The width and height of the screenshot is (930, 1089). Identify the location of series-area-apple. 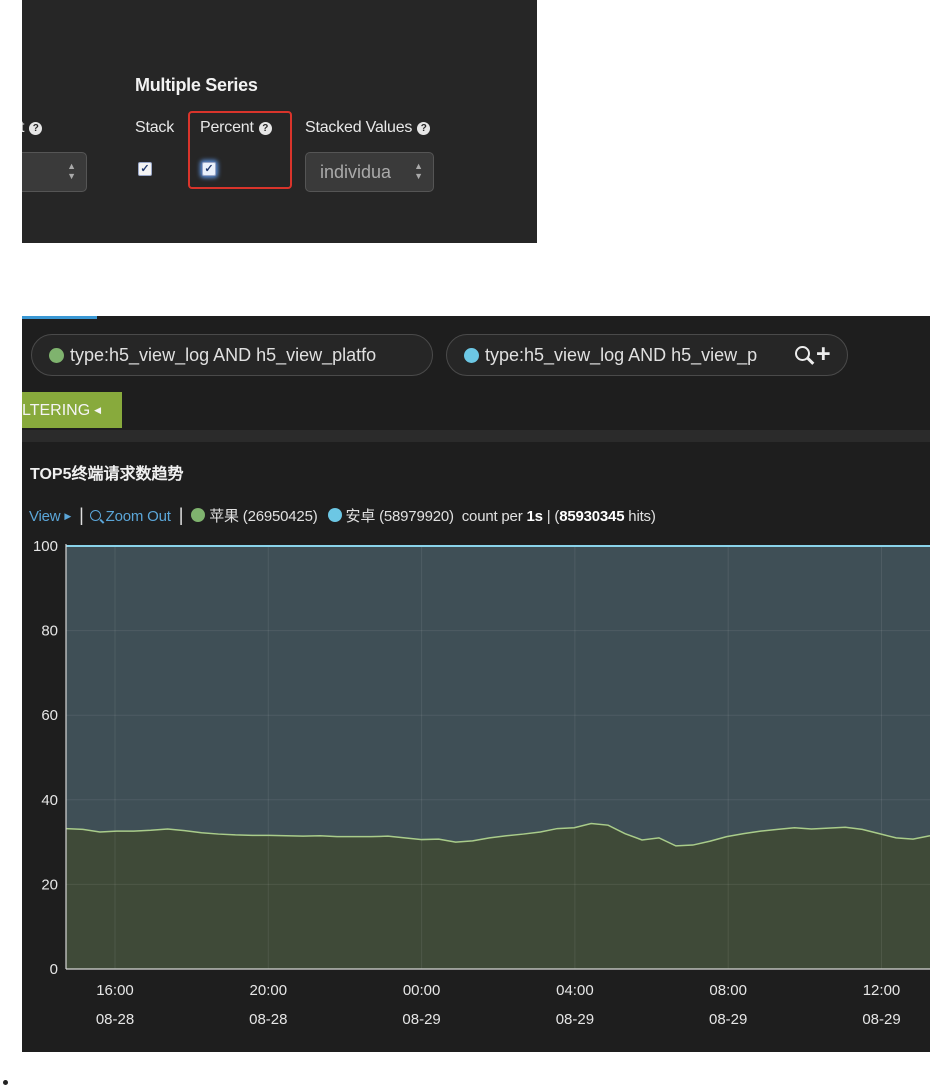
(498, 896).